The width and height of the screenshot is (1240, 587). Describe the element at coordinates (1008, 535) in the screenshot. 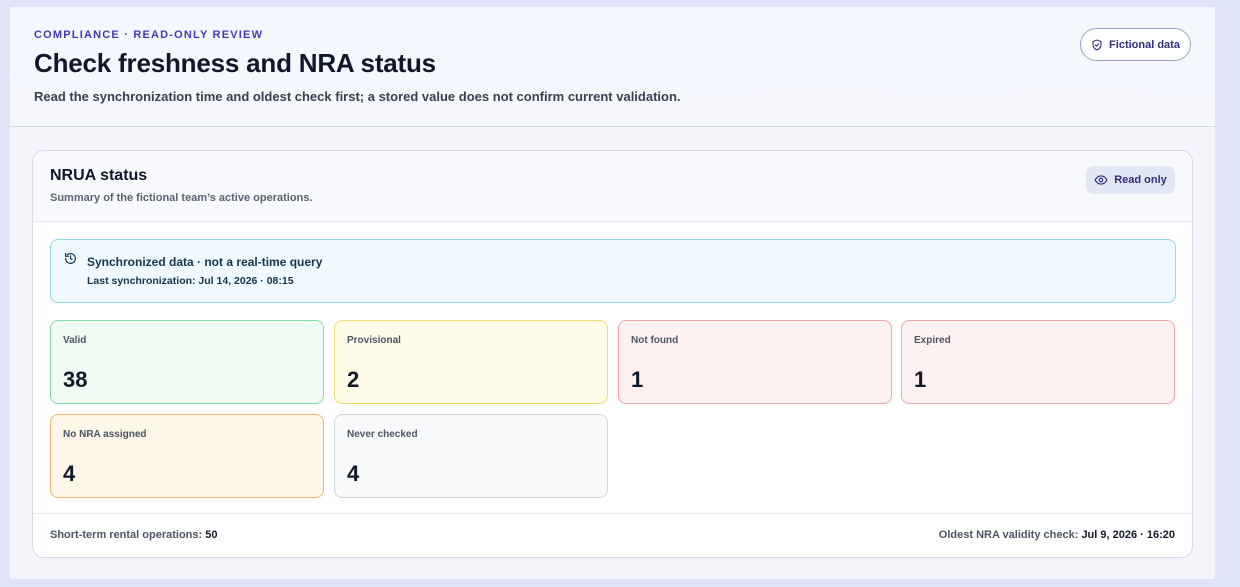

I see `oldest-check-label: Oldest NRA validity check:` at that location.